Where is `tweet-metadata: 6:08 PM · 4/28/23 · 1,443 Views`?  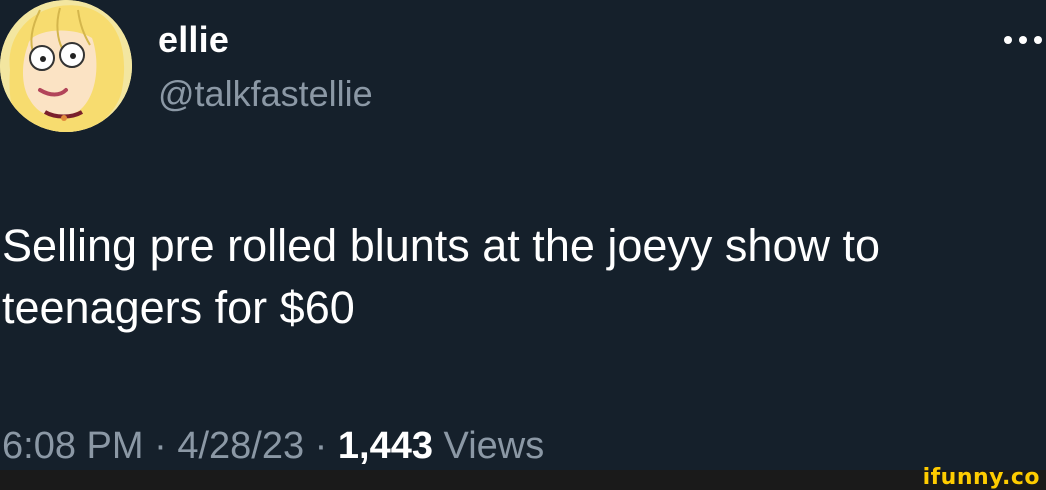
tweet-metadata: 6:08 PM · 4/28/23 · 1,443 Views is located at coordinates (273, 446).